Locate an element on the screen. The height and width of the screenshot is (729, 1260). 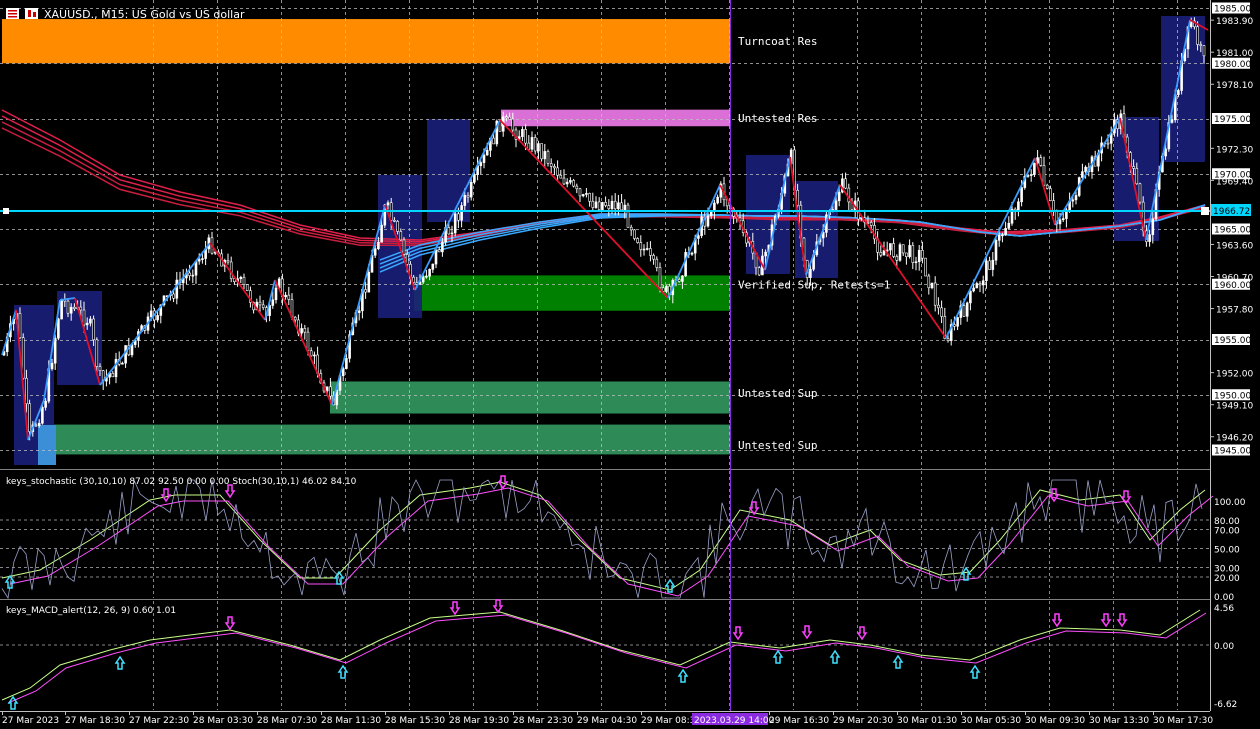
chart-menu-icon-line is located at coordinates (12, 17).